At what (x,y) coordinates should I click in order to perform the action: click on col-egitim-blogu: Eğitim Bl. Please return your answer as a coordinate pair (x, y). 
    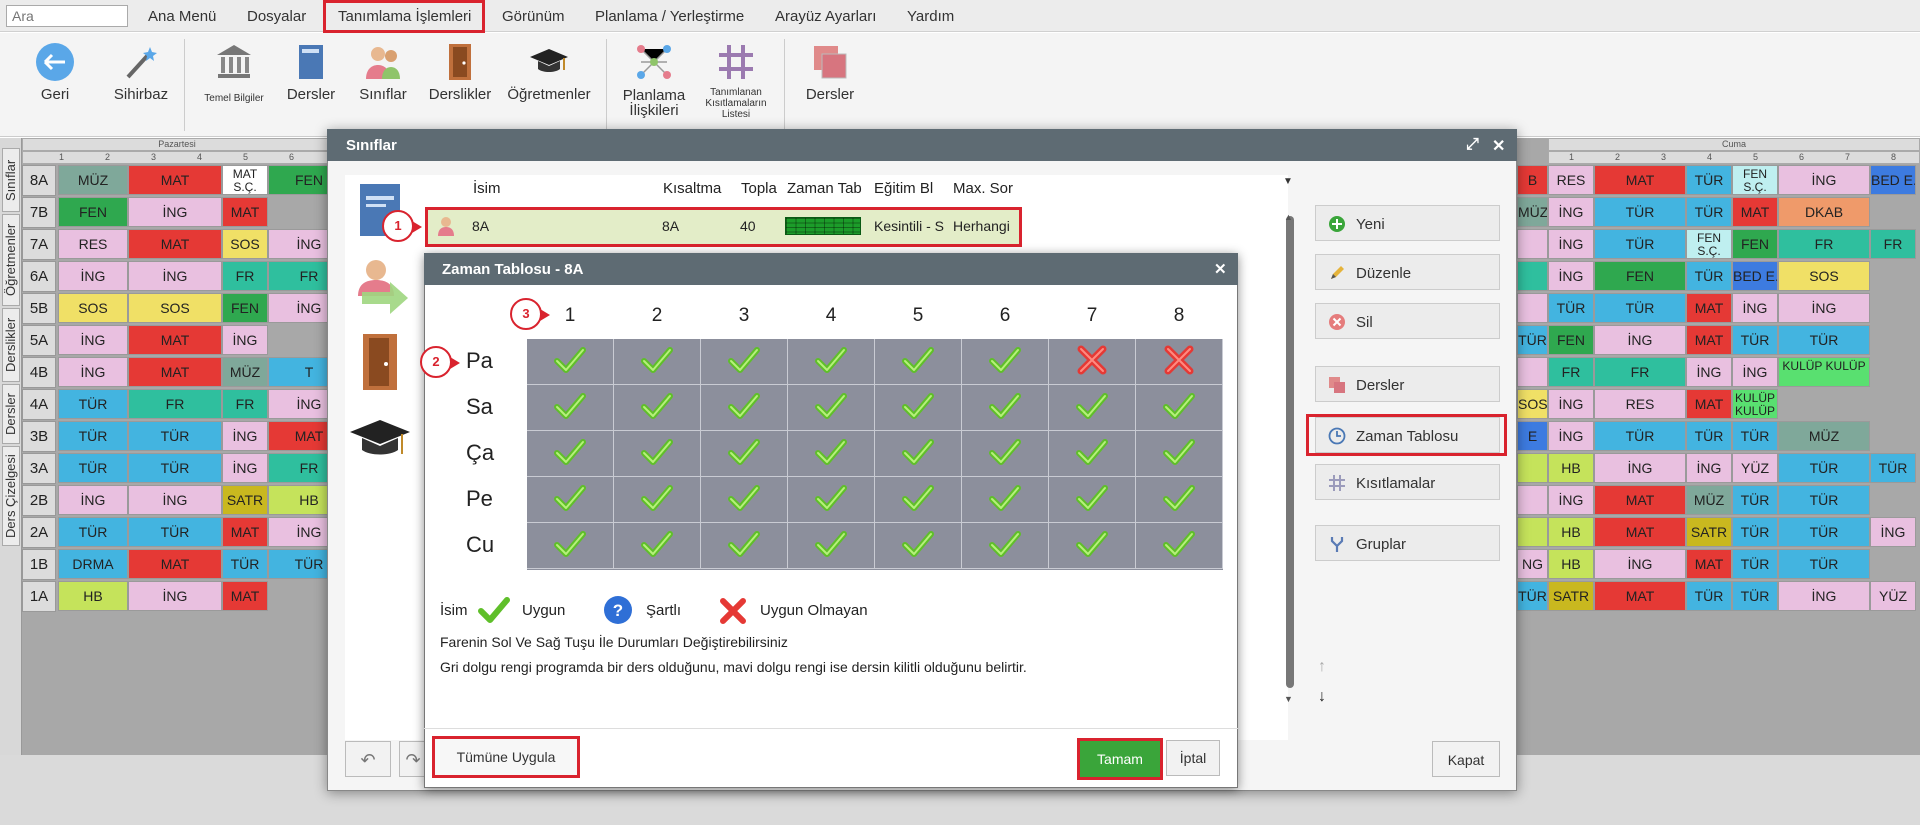
    Looking at the image, I should click on (910, 188).